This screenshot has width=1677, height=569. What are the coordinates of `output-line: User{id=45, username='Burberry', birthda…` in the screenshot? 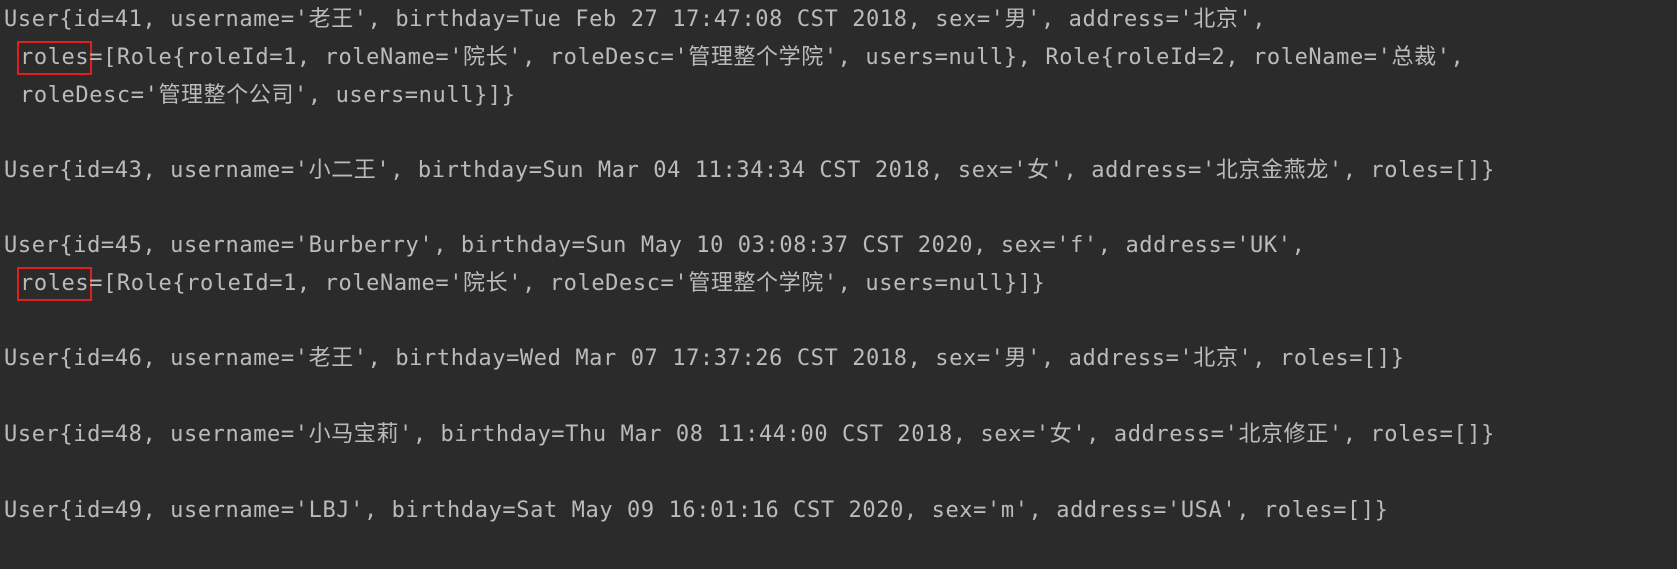 It's located at (655, 245).